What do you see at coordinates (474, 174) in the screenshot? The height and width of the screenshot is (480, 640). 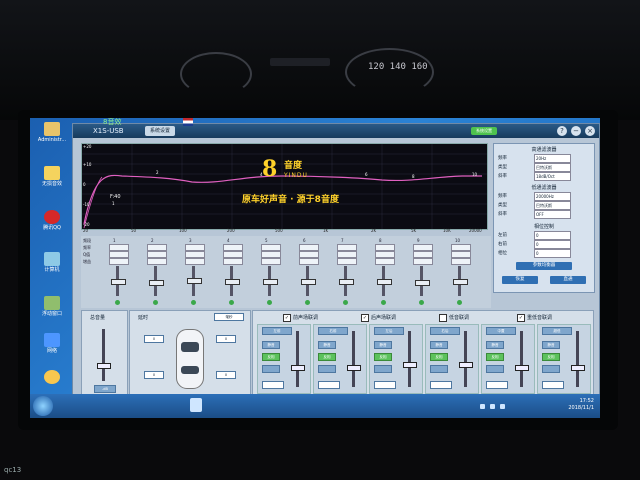 I see `graph-point-label: 10` at bounding box center [474, 174].